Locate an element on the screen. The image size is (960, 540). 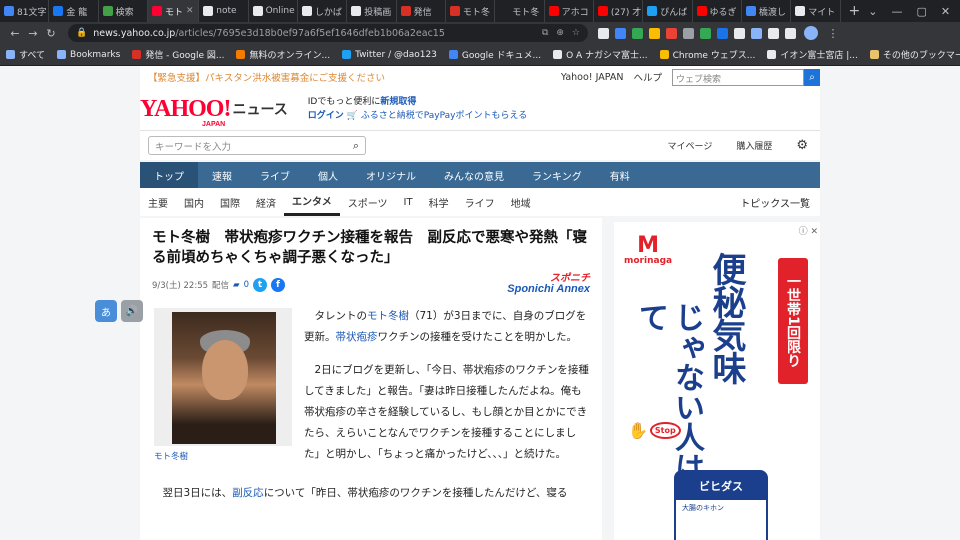
browser-tab: ゆるぎ is located at coordinates (717, 11).